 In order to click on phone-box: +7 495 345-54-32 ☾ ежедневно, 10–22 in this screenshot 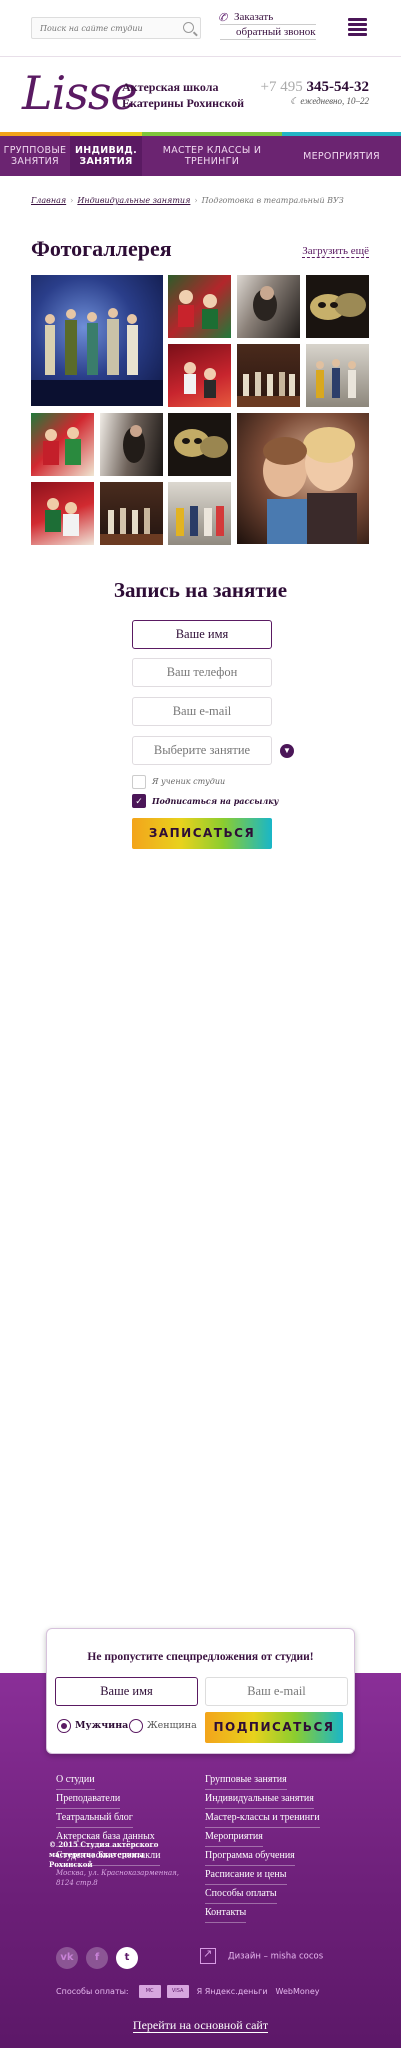, I will do `click(315, 92)`.